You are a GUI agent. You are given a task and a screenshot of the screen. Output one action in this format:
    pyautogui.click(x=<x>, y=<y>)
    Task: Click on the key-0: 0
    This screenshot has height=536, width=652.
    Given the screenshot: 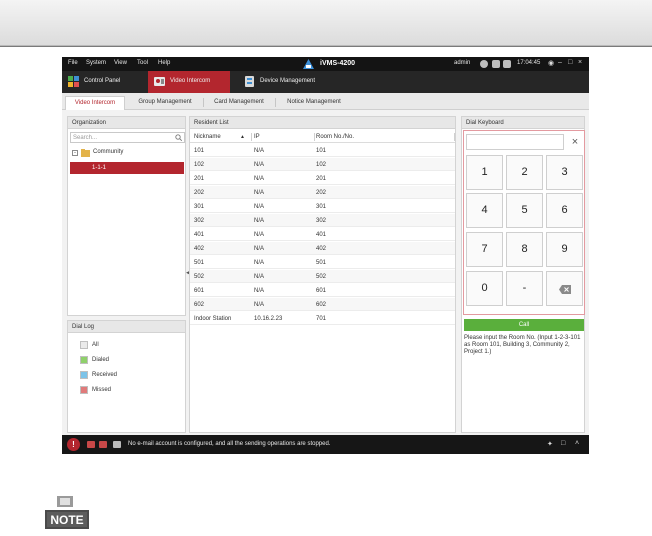 What is the action you would take?
    pyautogui.click(x=484, y=288)
    